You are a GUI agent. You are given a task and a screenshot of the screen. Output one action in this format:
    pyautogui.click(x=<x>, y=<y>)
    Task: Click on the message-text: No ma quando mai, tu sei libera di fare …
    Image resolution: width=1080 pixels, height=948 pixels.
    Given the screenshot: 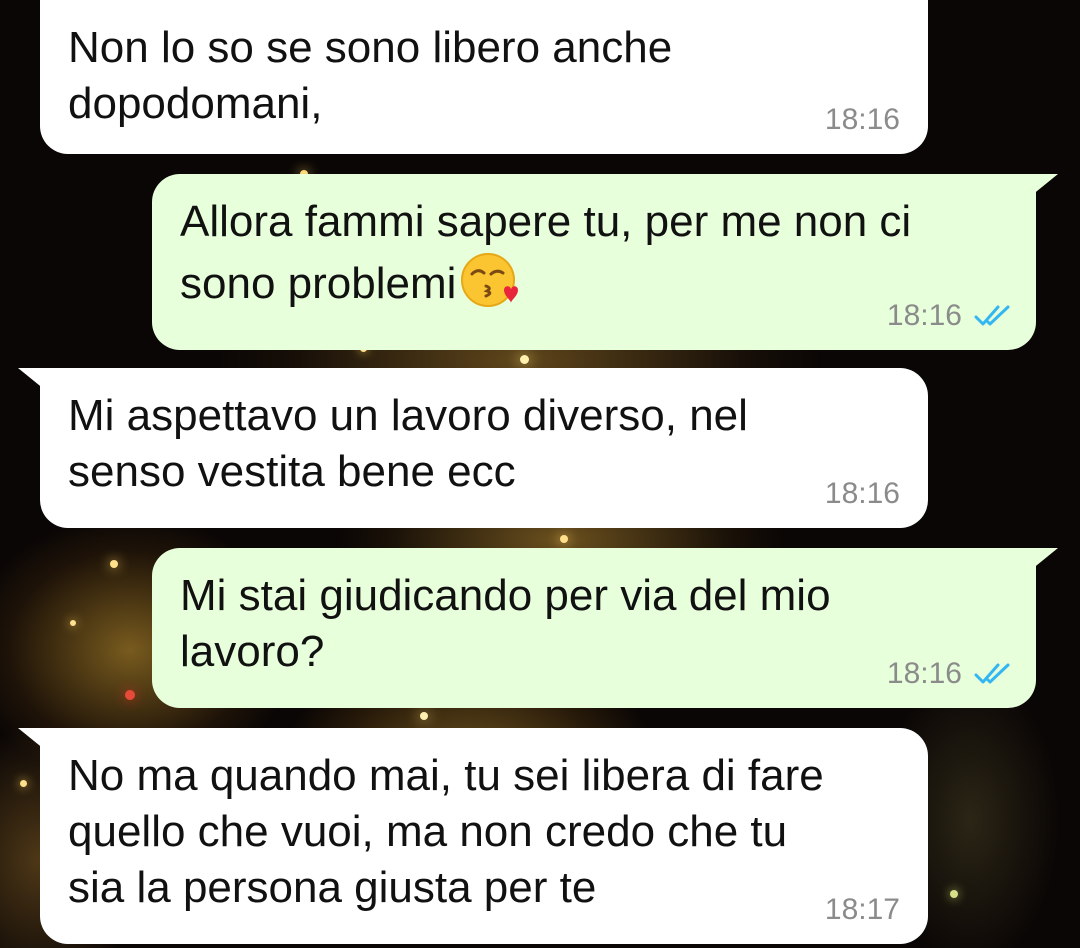 What is the action you would take?
    pyautogui.click(x=446, y=831)
    